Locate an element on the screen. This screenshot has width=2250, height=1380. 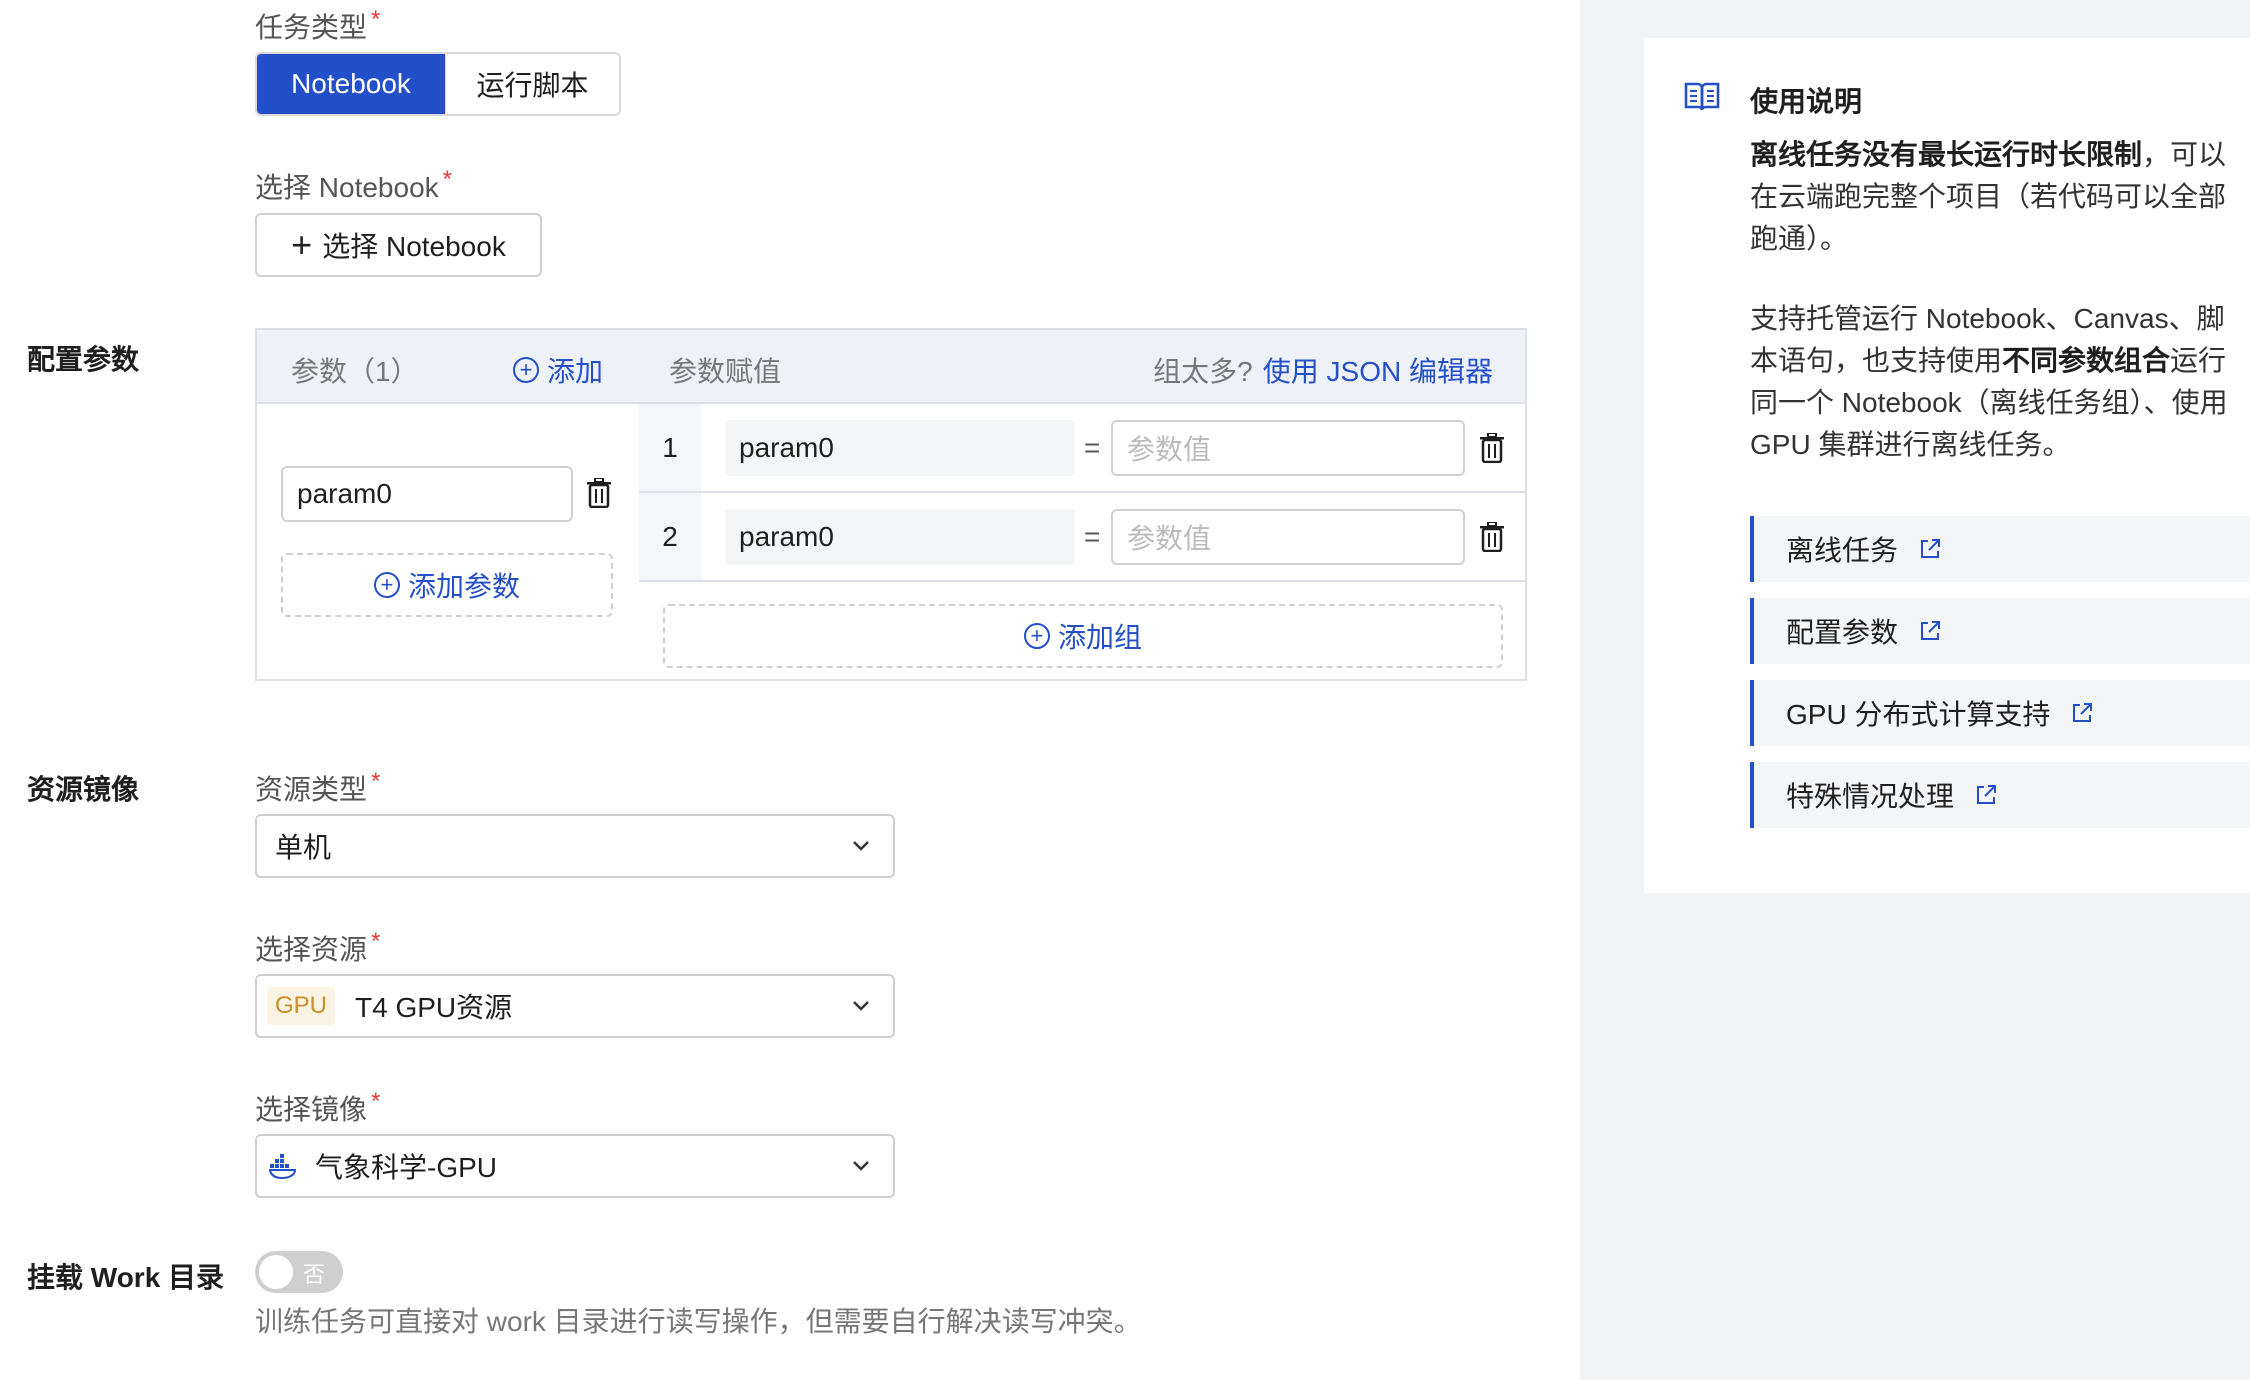
gpu-badge: GPU is located at coordinates (301, 1006).